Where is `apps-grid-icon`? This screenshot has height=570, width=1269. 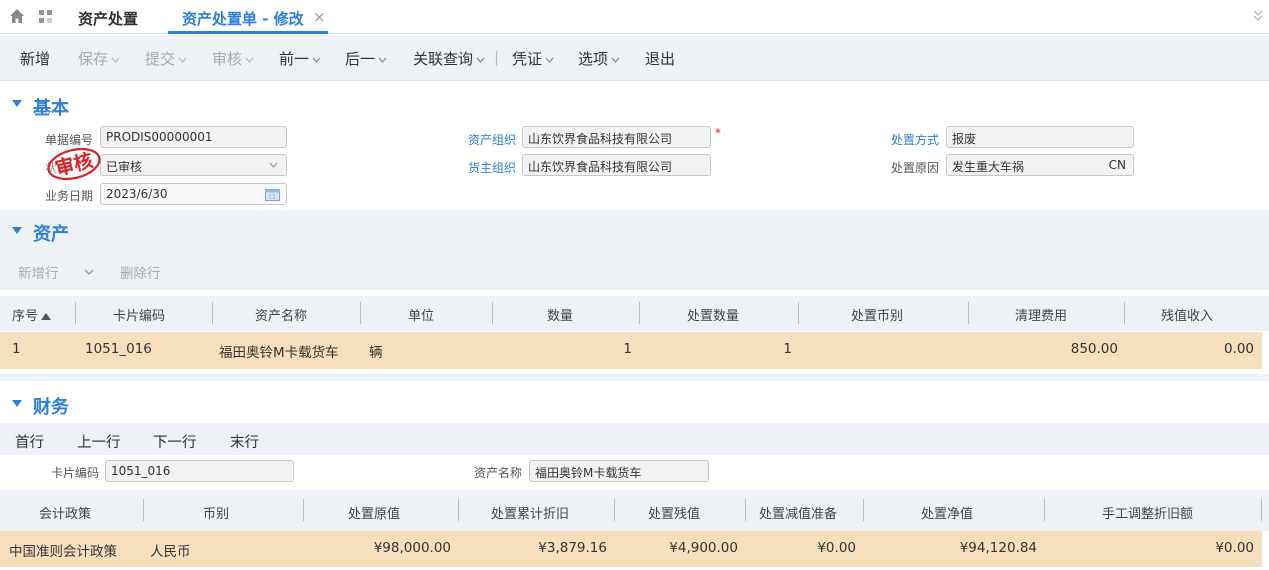 apps-grid-icon is located at coordinates (46, 17).